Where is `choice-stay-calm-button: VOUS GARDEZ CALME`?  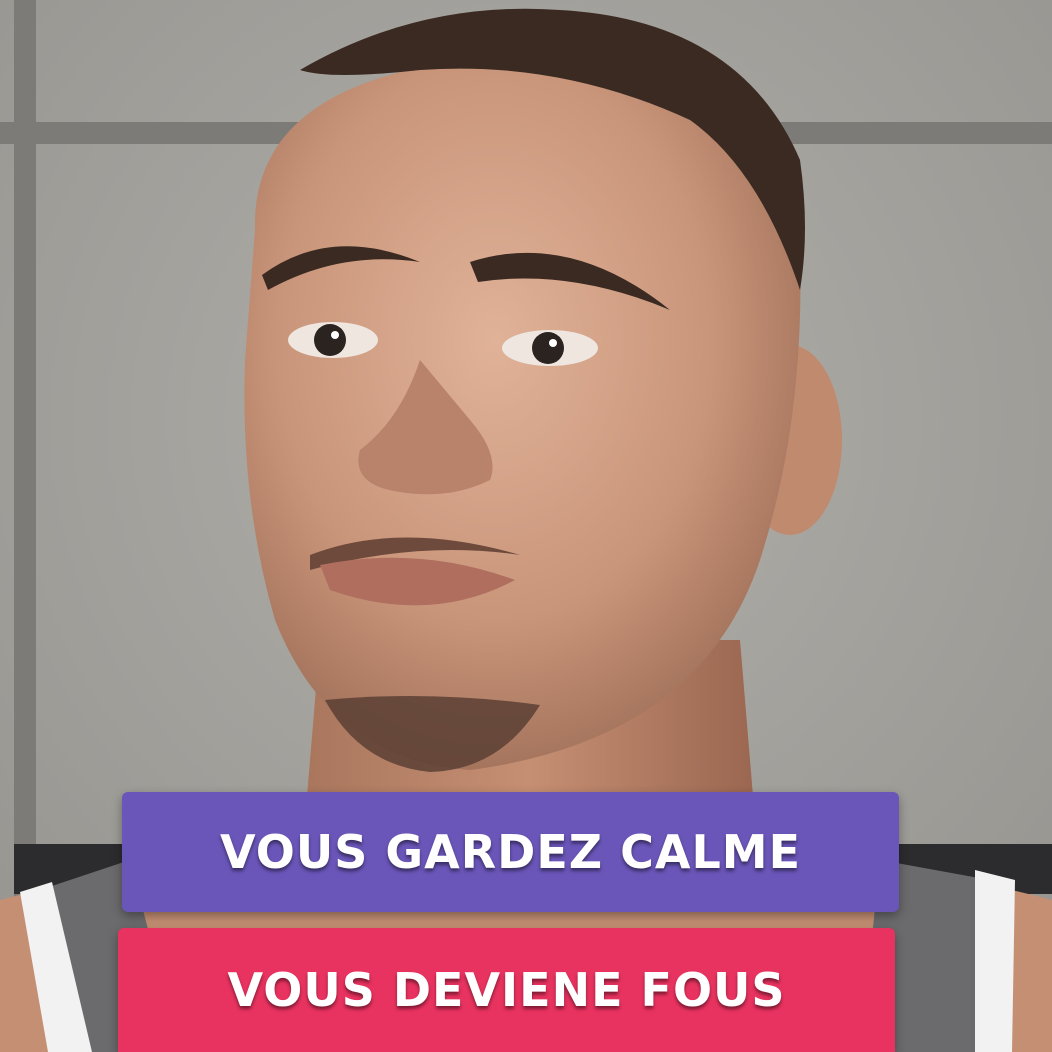 choice-stay-calm-button: VOUS GARDEZ CALME is located at coordinates (510, 852).